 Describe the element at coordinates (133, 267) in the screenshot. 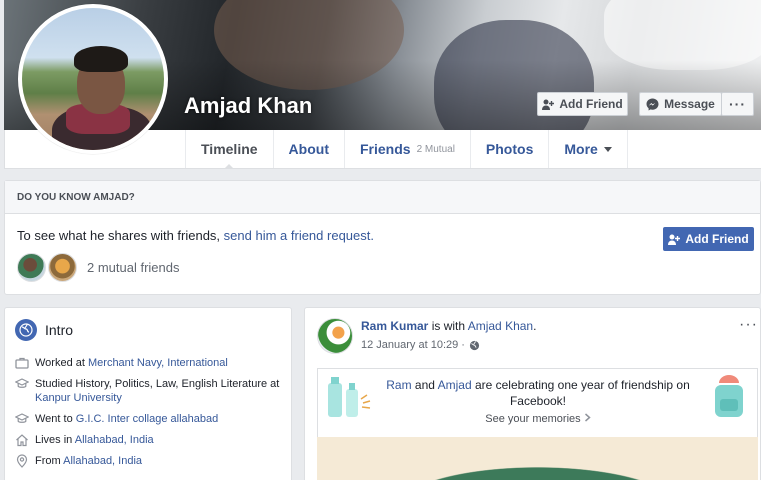

I see `mutual-friends-text: 2 mutual friends` at that location.